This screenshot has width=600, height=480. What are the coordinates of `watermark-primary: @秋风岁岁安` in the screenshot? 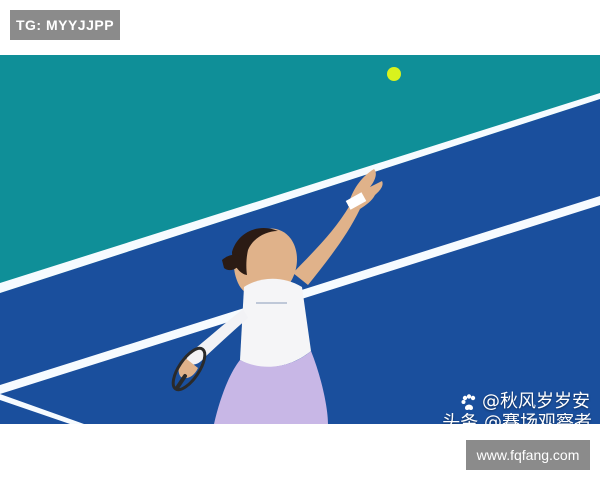 It's located at (525, 402).